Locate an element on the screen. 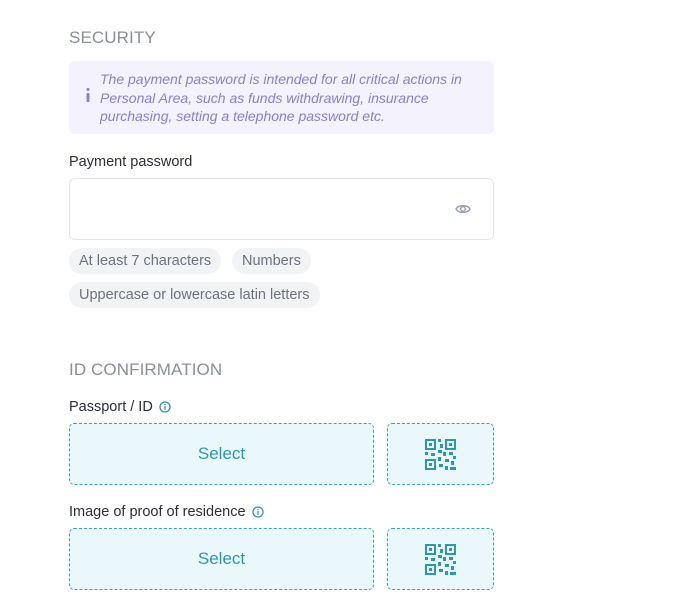 The width and height of the screenshot is (673, 604). passport-qr-button is located at coordinates (440, 454).